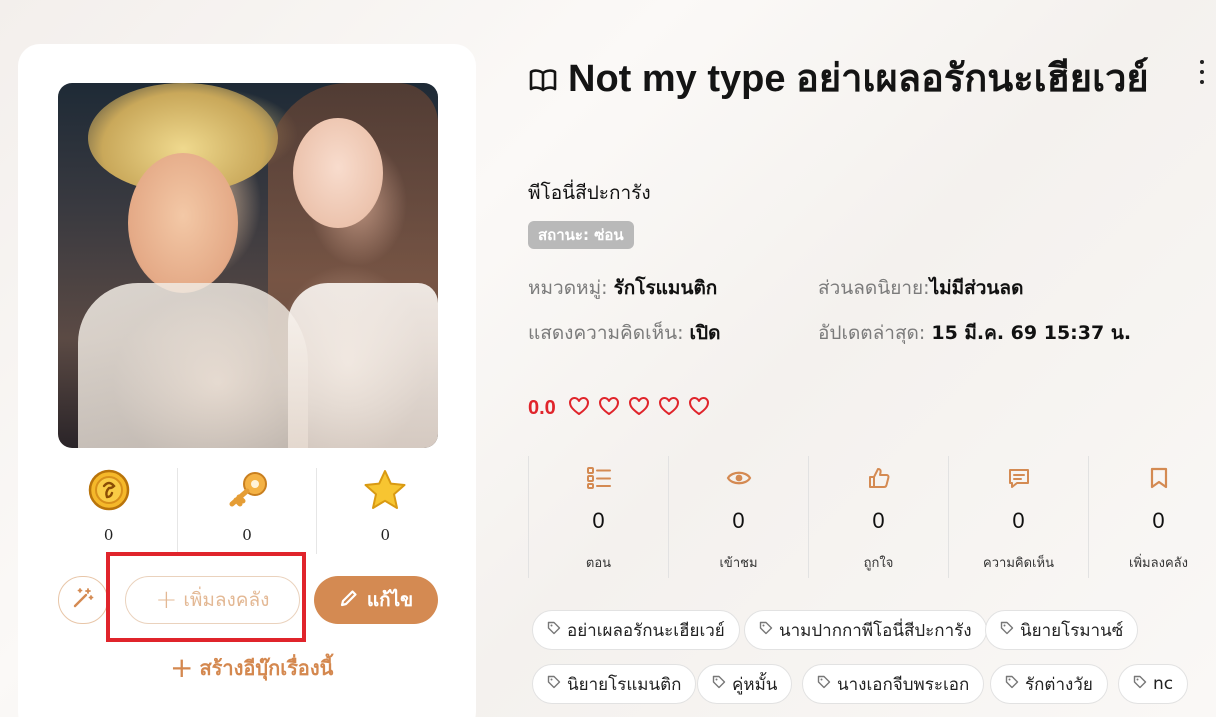 The width and height of the screenshot is (1216, 717). I want to click on counter-views: 0 เข้าชม, so click(738, 517).